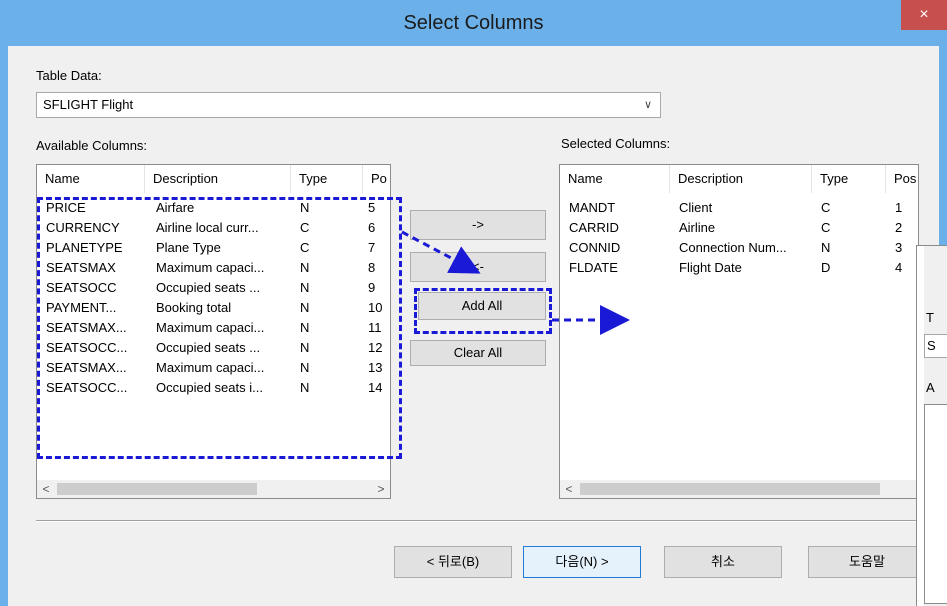 This screenshot has height=606, width=947. I want to click on overlay-label-s: S, so click(931, 345).